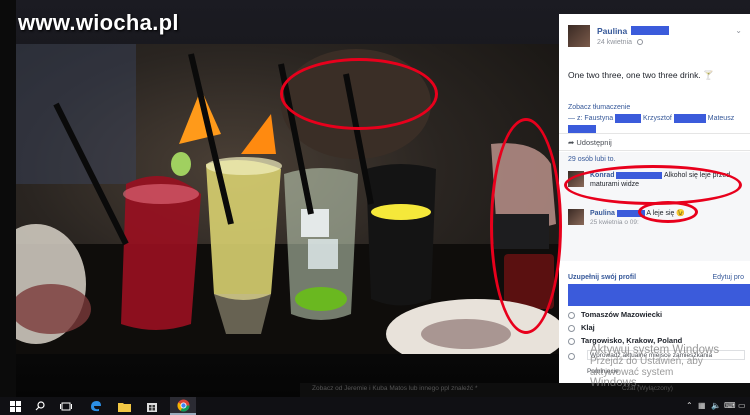 The image size is (750, 415). Describe the element at coordinates (615, 383) in the screenshot. I see `activate-suffix: Windows.` at that location.